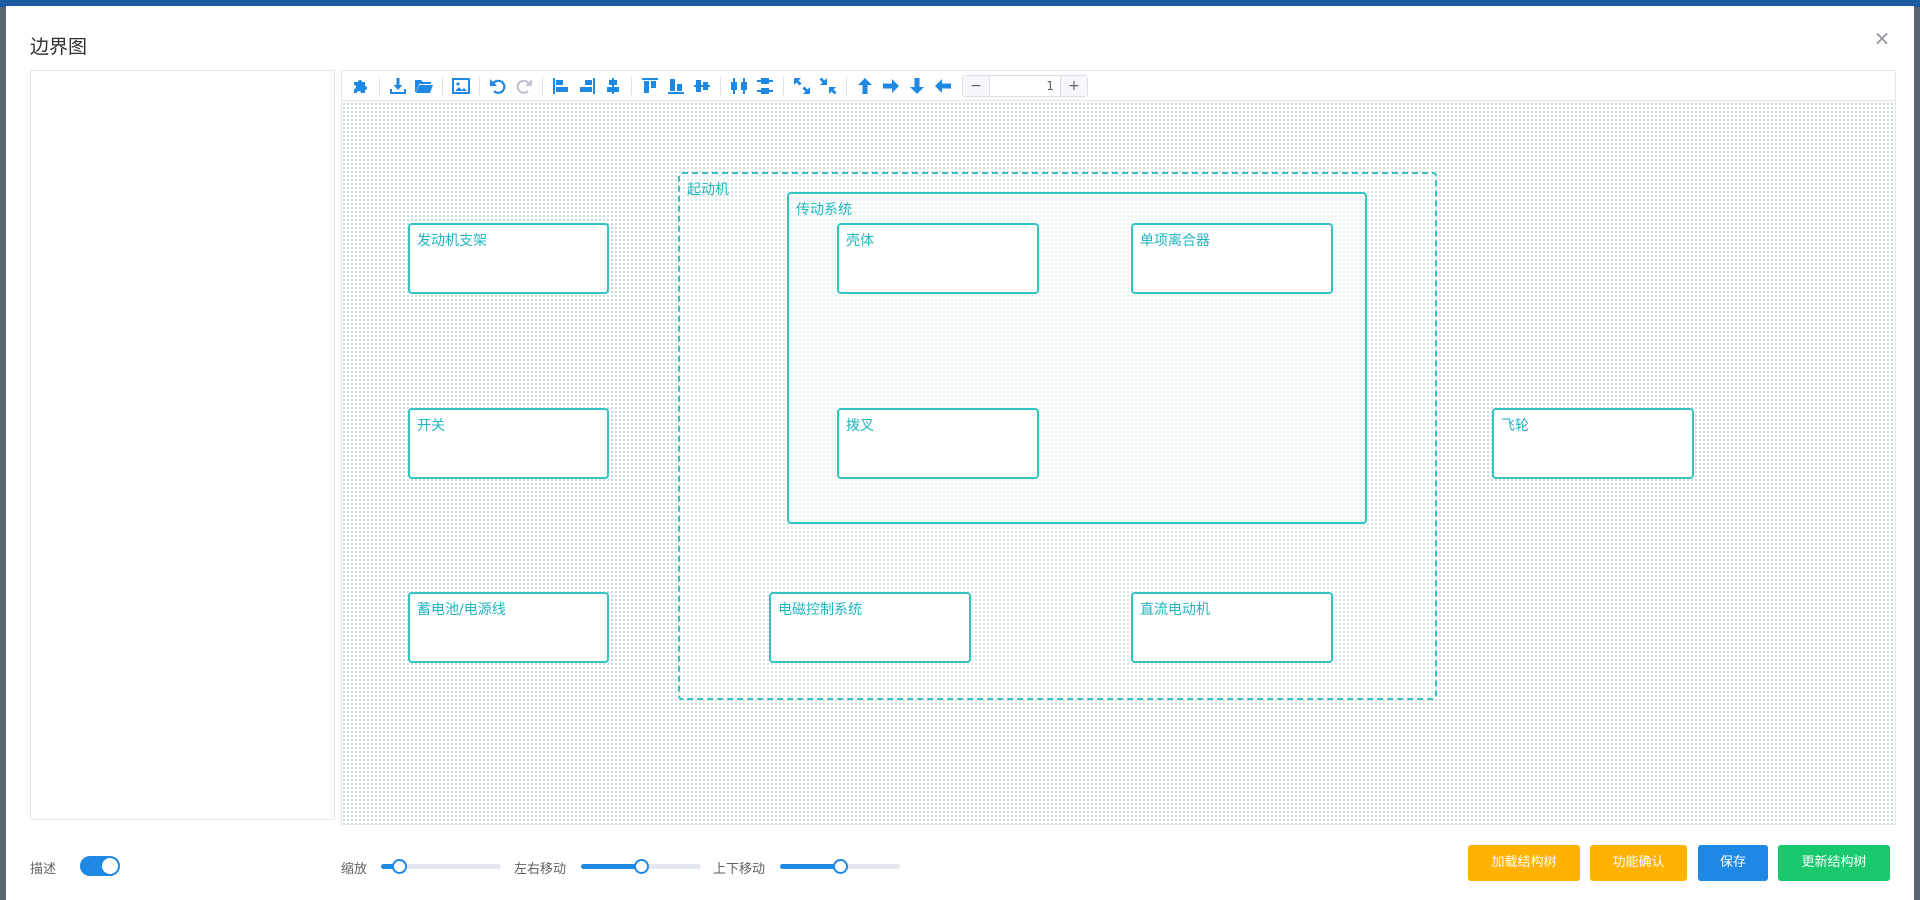 The width and height of the screenshot is (1920, 900). I want to click on horizontal-move-label: 左右移动, so click(540, 869).